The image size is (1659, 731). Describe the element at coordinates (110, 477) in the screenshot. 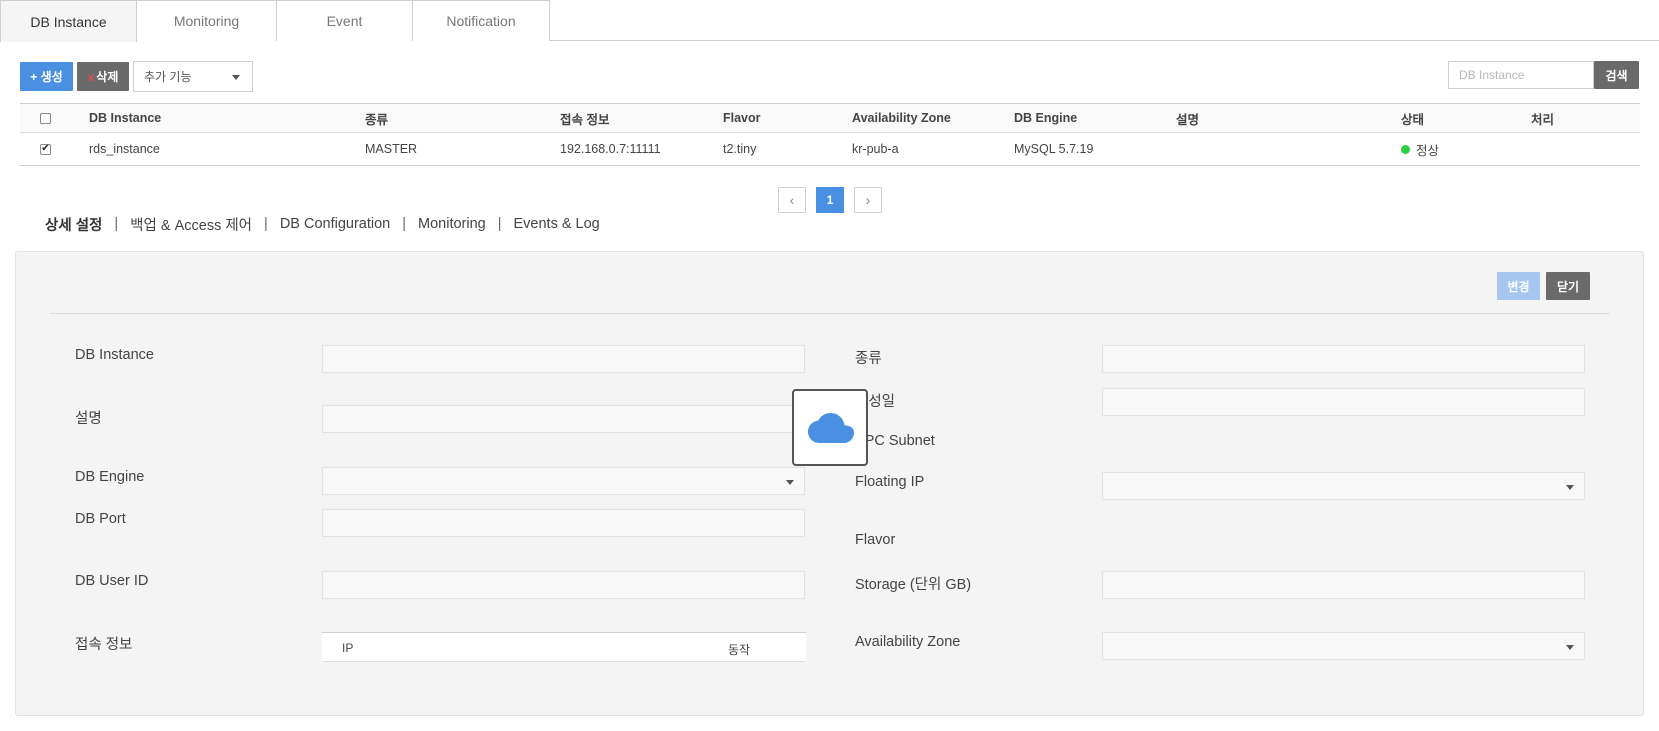

I see `label-db-engine: DB Engine` at that location.